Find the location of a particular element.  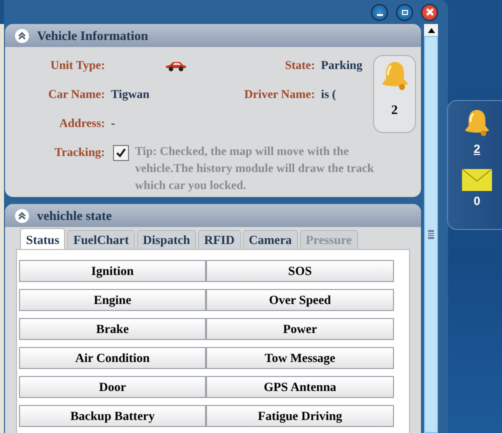

status-indicator: Power is located at coordinates (300, 329).